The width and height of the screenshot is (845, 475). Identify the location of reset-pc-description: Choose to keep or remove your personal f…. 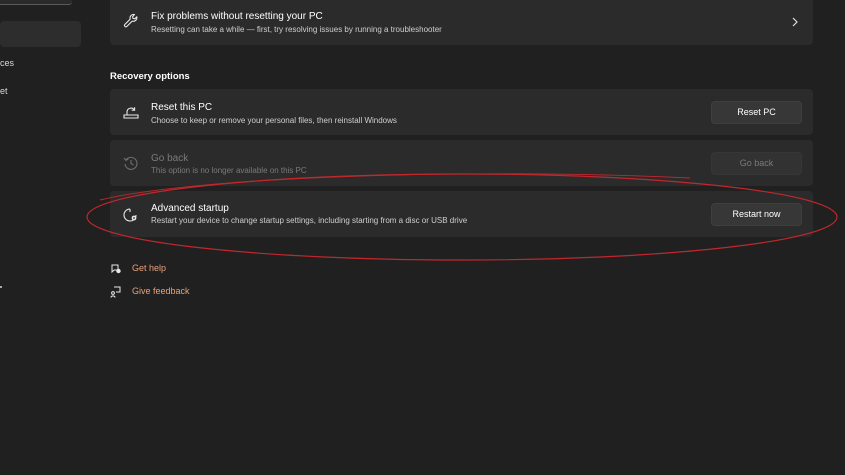
(274, 120).